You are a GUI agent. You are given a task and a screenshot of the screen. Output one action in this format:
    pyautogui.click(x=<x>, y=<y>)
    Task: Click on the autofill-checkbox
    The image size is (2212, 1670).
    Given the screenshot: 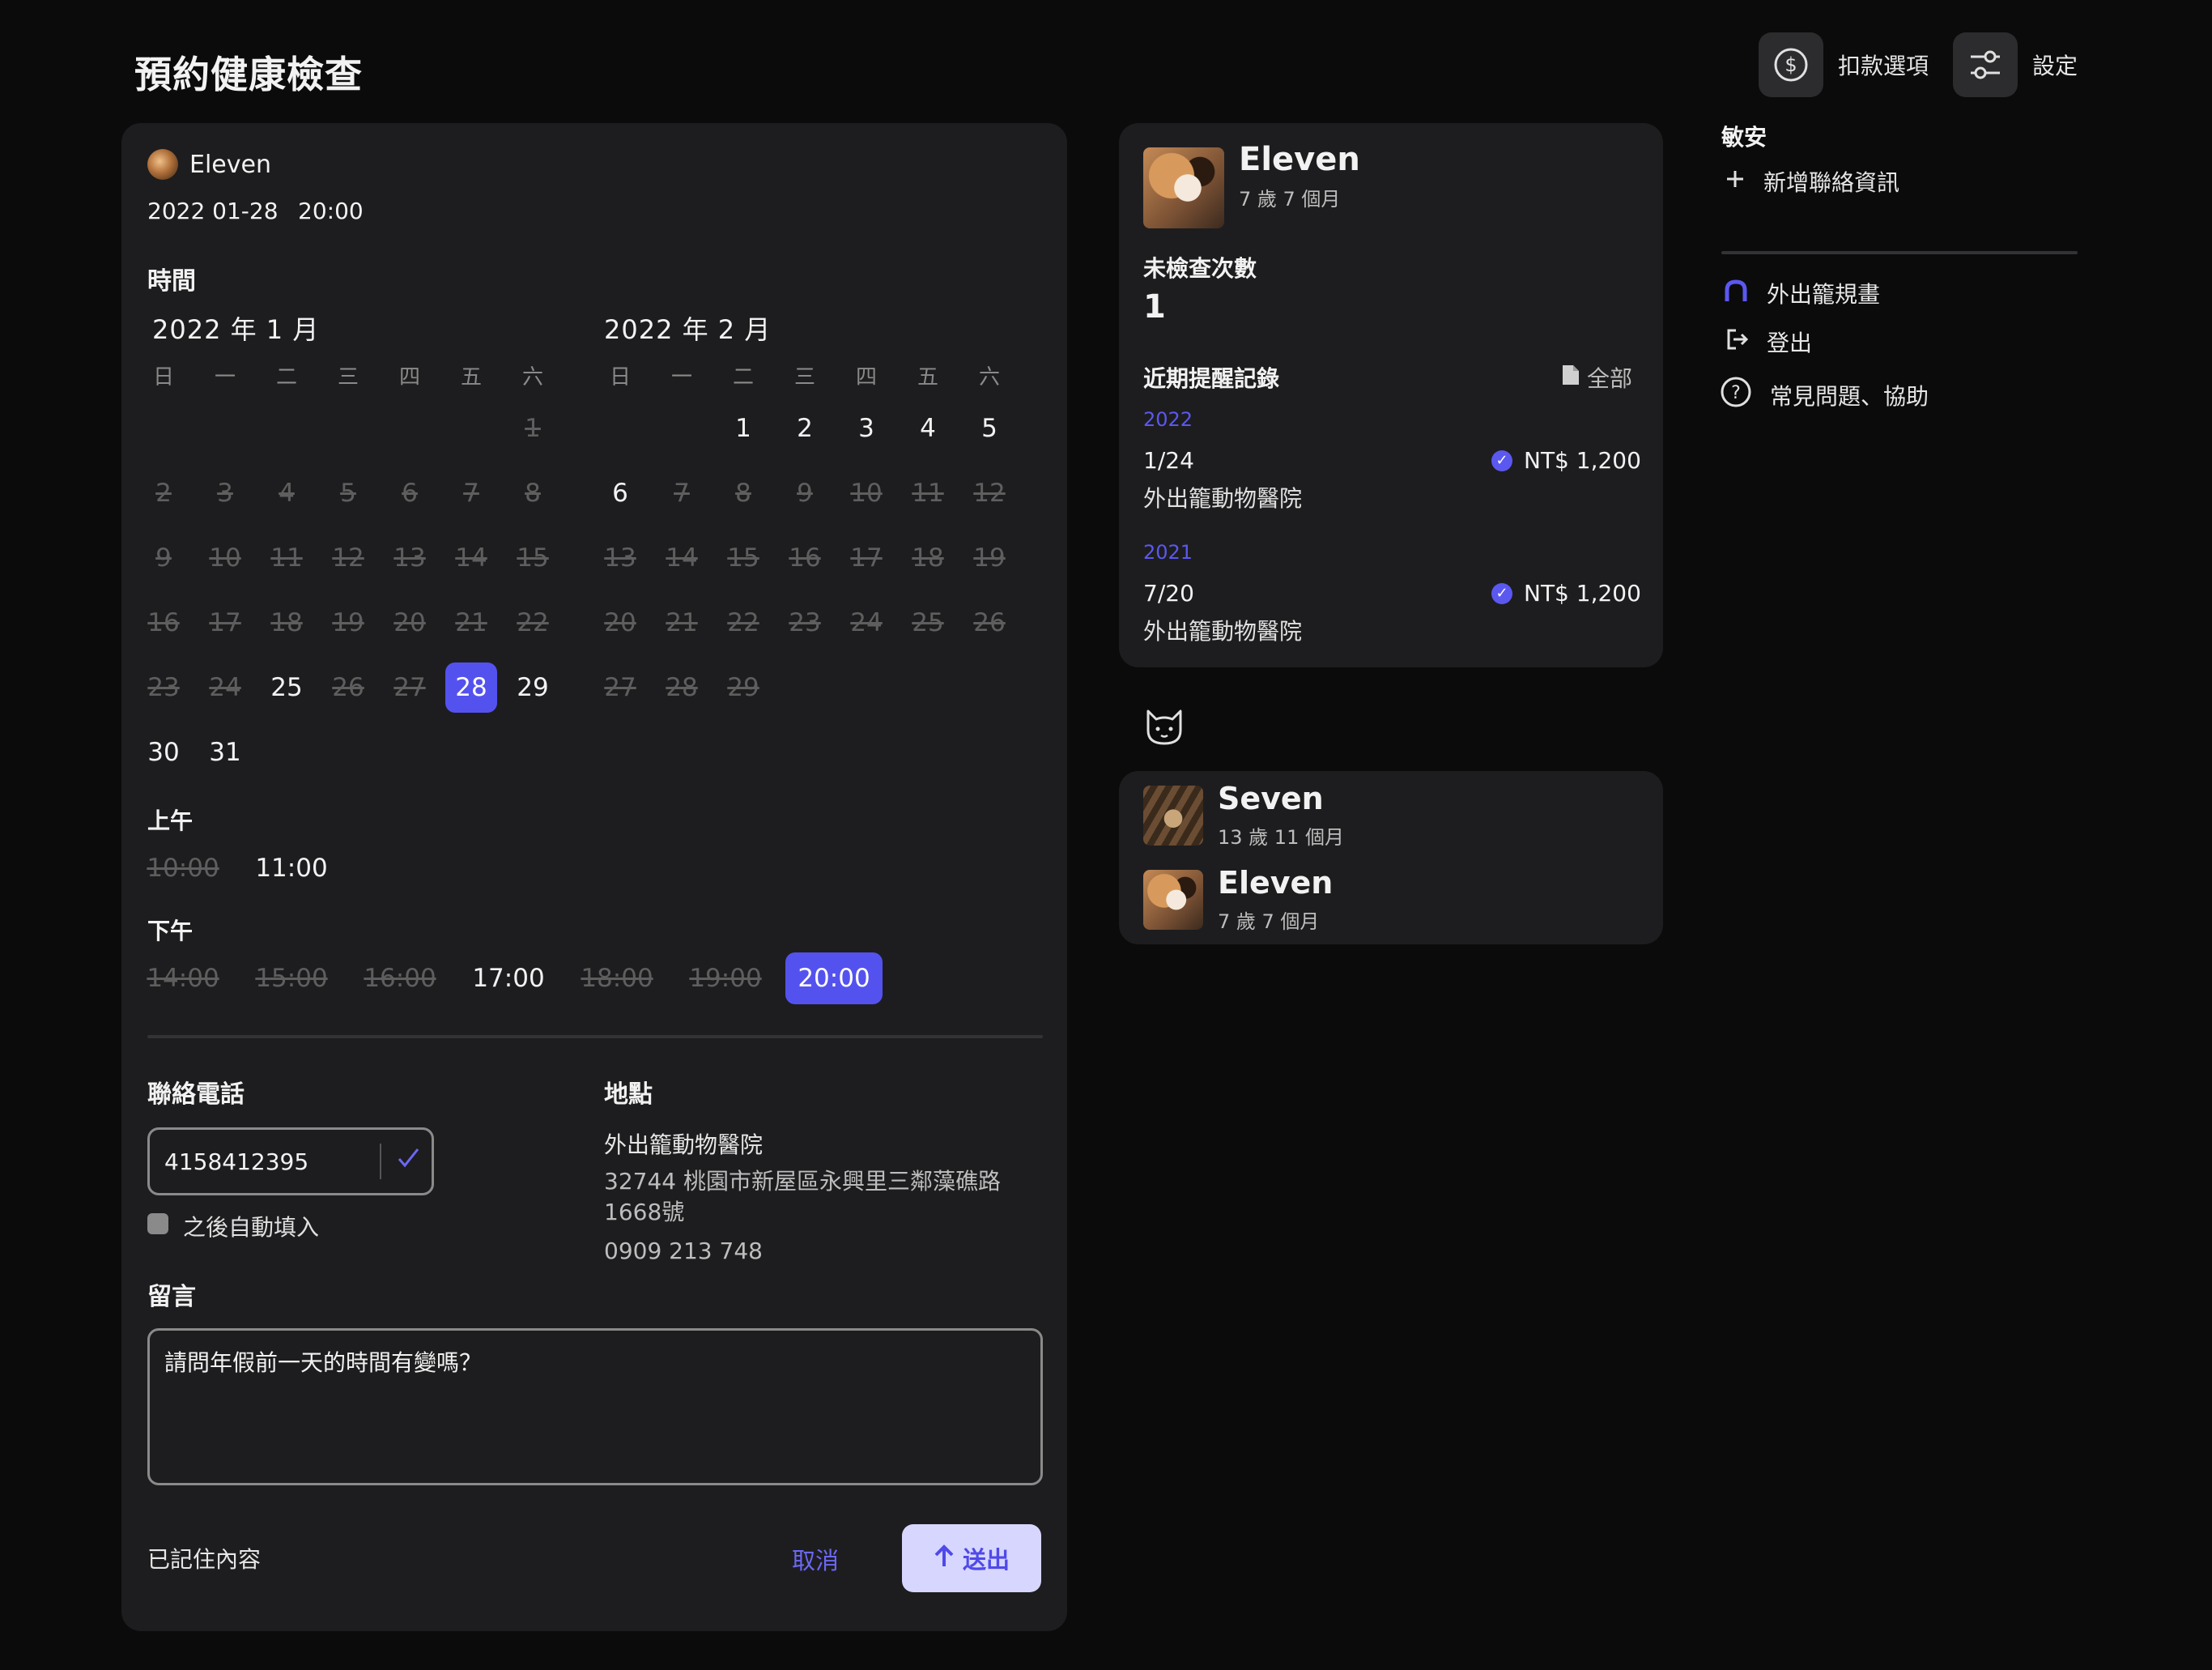 What is the action you would take?
    pyautogui.click(x=158, y=1223)
    